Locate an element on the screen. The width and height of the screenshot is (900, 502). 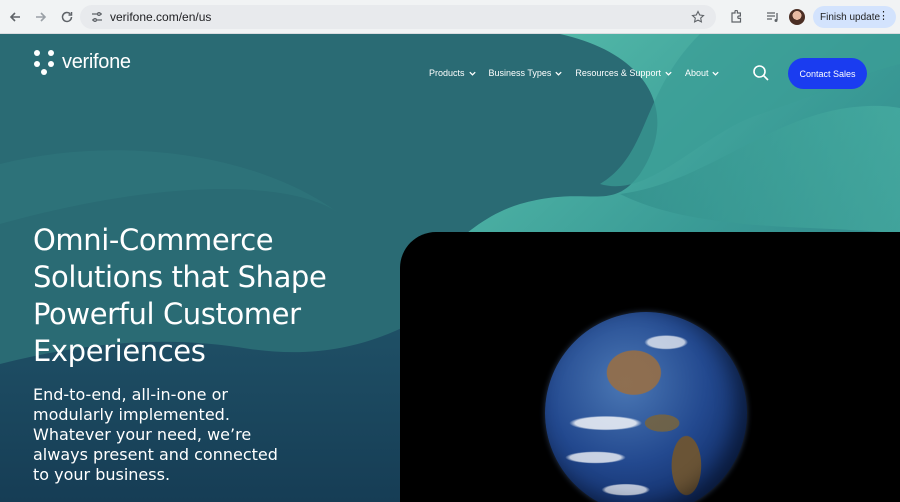
browser-toolbar: verifone.com/en/us Finish update ⋮ is located at coordinates (450, 17).